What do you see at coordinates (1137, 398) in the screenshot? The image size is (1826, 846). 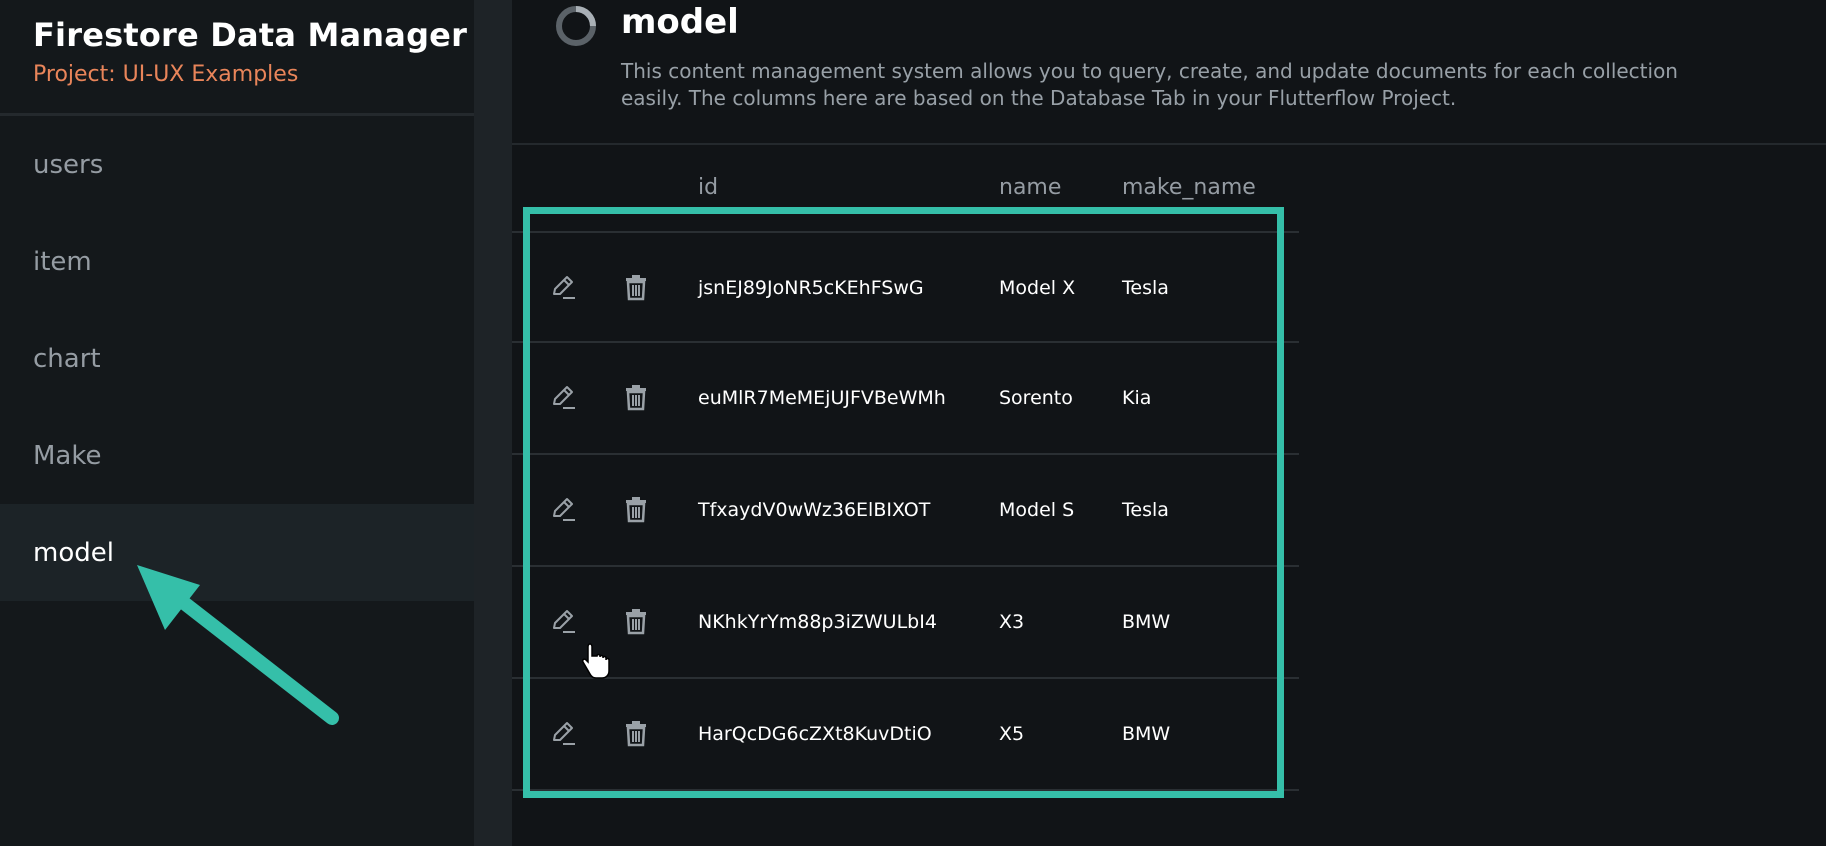 I see `cell-make-name: Kia` at bounding box center [1137, 398].